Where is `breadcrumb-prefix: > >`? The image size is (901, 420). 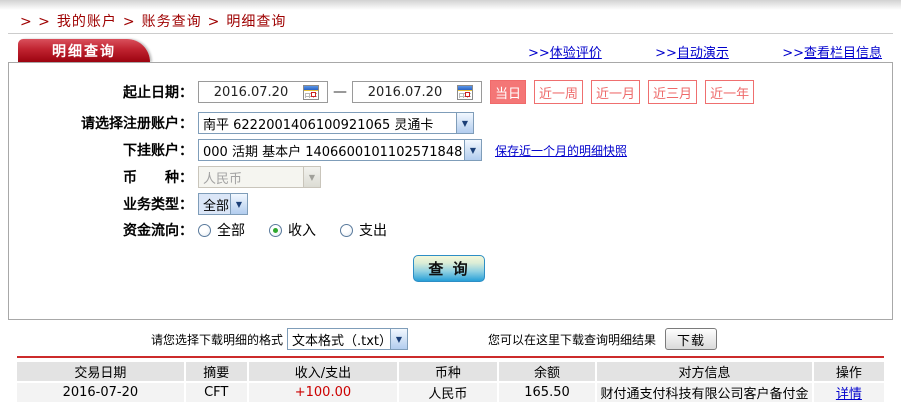
breadcrumb-prefix: > > is located at coordinates (35, 22).